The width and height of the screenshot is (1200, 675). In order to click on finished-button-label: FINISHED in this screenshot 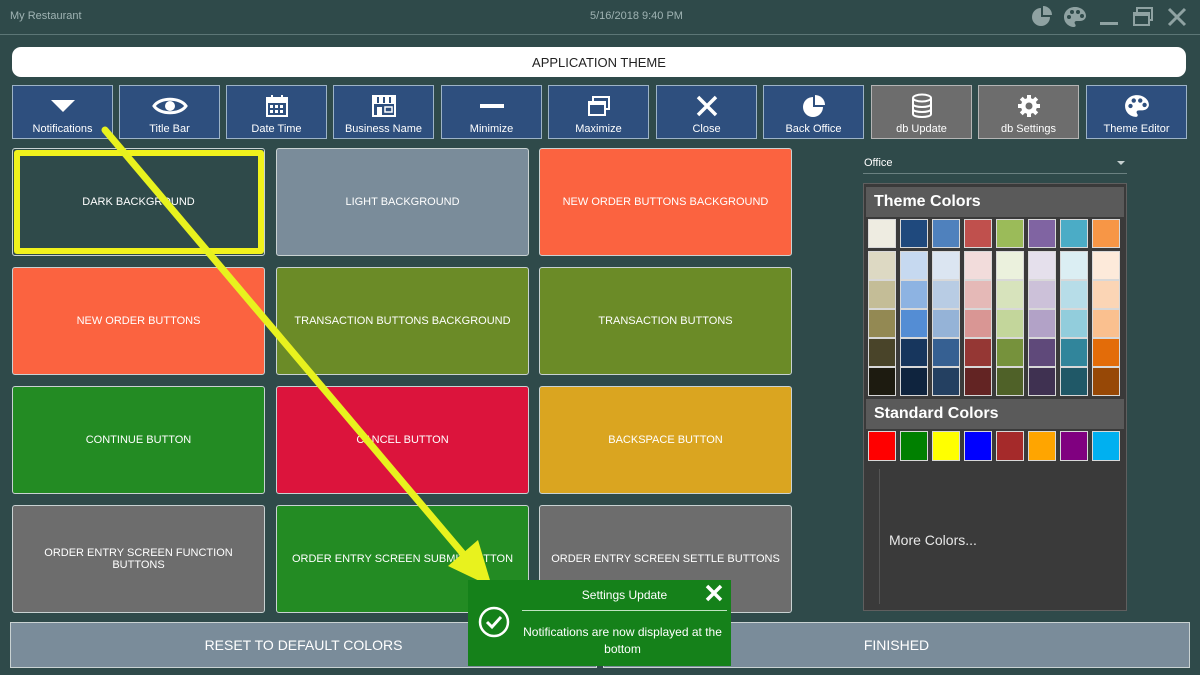, I will do `click(896, 645)`.